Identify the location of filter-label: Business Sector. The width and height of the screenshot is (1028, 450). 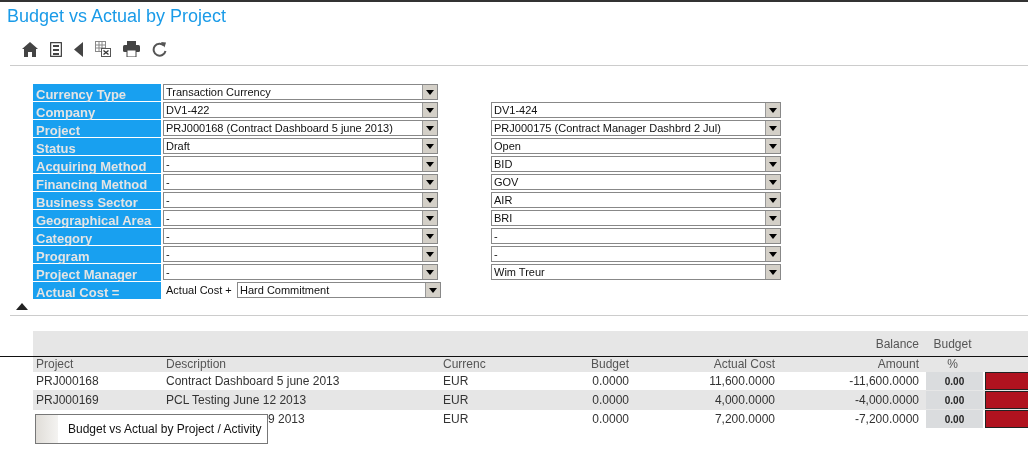
(97, 200).